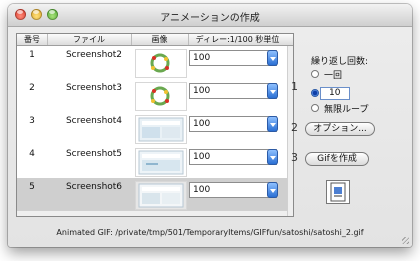 This screenshot has width=420, height=261. I want to click on radio-count, so click(315, 93).